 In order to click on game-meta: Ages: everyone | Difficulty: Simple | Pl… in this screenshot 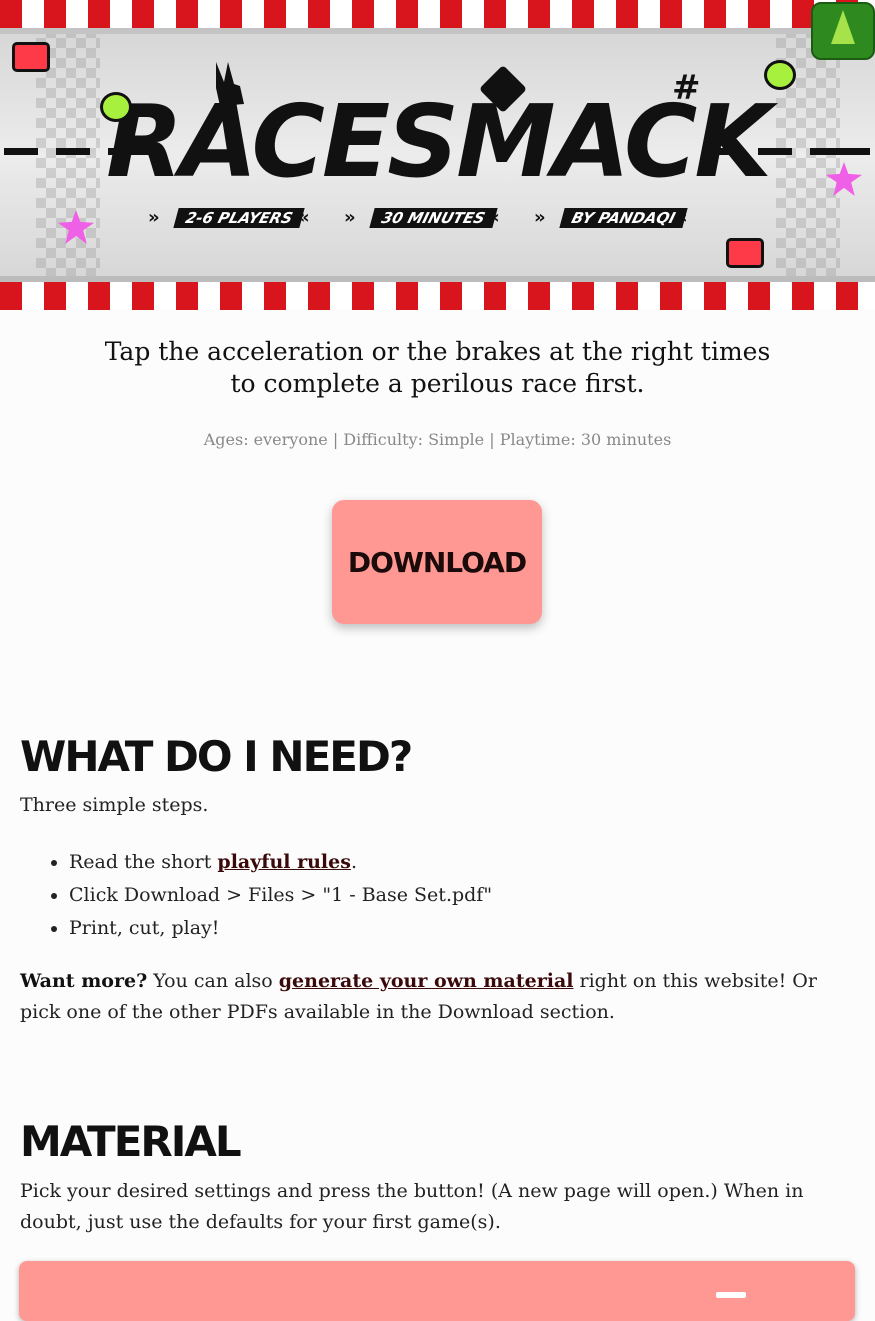, I will do `click(437, 439)`.